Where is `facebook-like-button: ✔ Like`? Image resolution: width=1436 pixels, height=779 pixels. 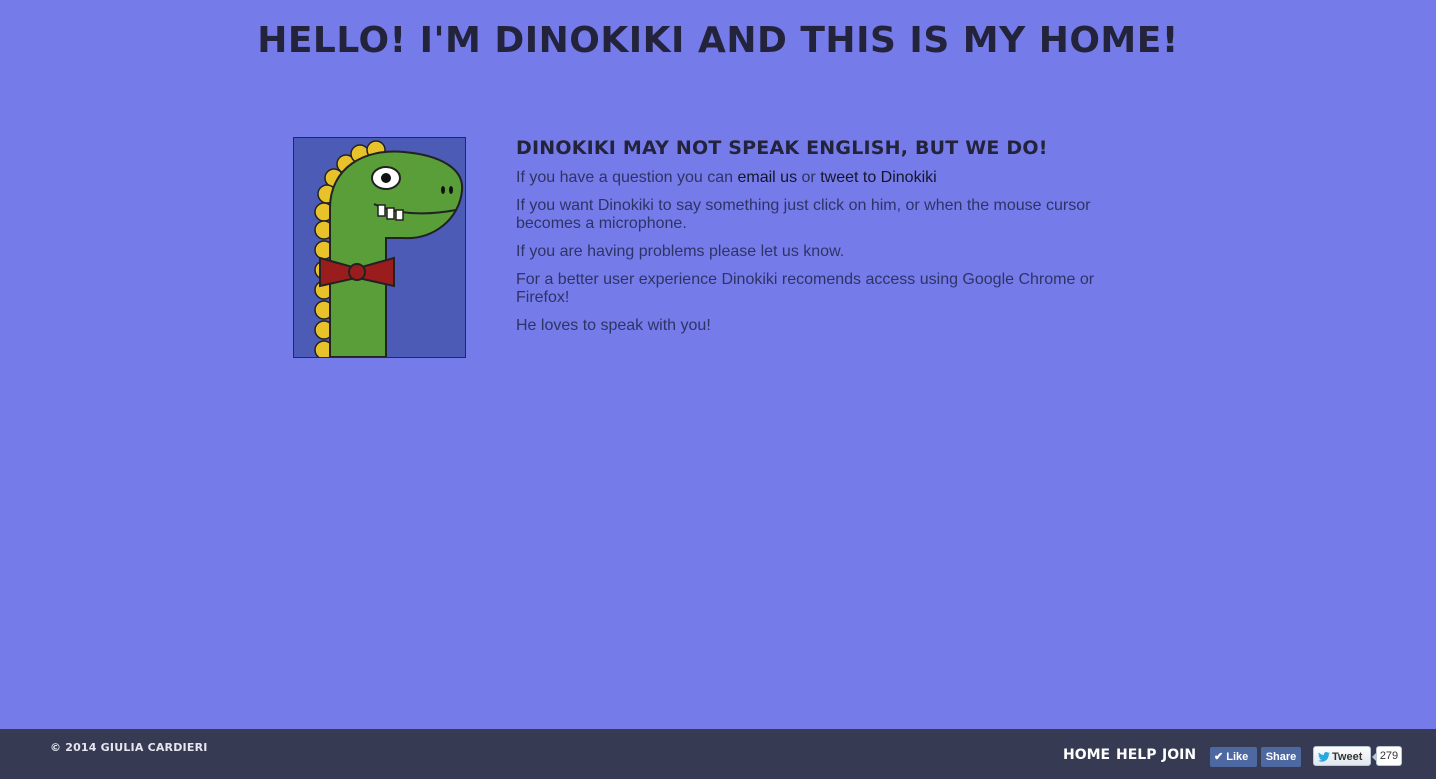
facebook-like-button: ✔ Like is located at coordinates (1233, 757).